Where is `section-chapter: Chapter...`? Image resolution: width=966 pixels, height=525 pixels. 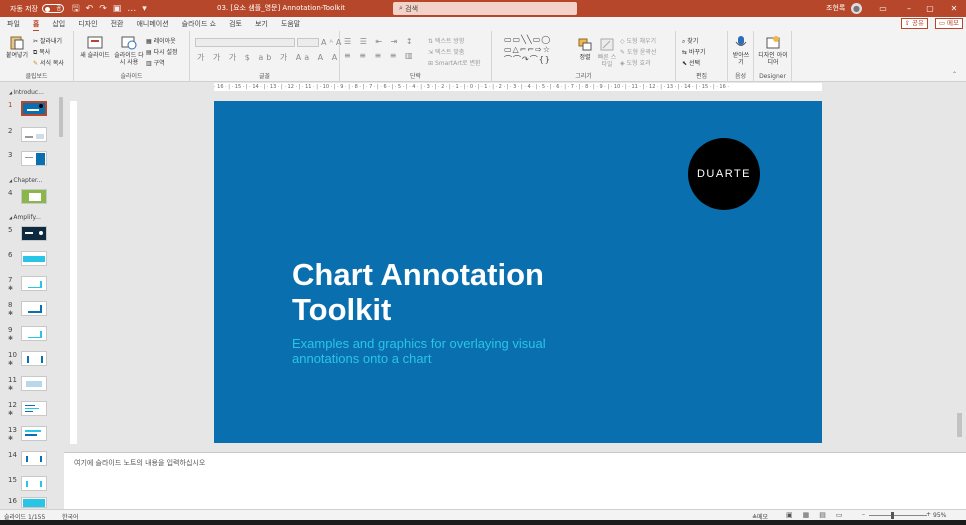 section-chapter: Chapter... is located at coordinates (25, 180).